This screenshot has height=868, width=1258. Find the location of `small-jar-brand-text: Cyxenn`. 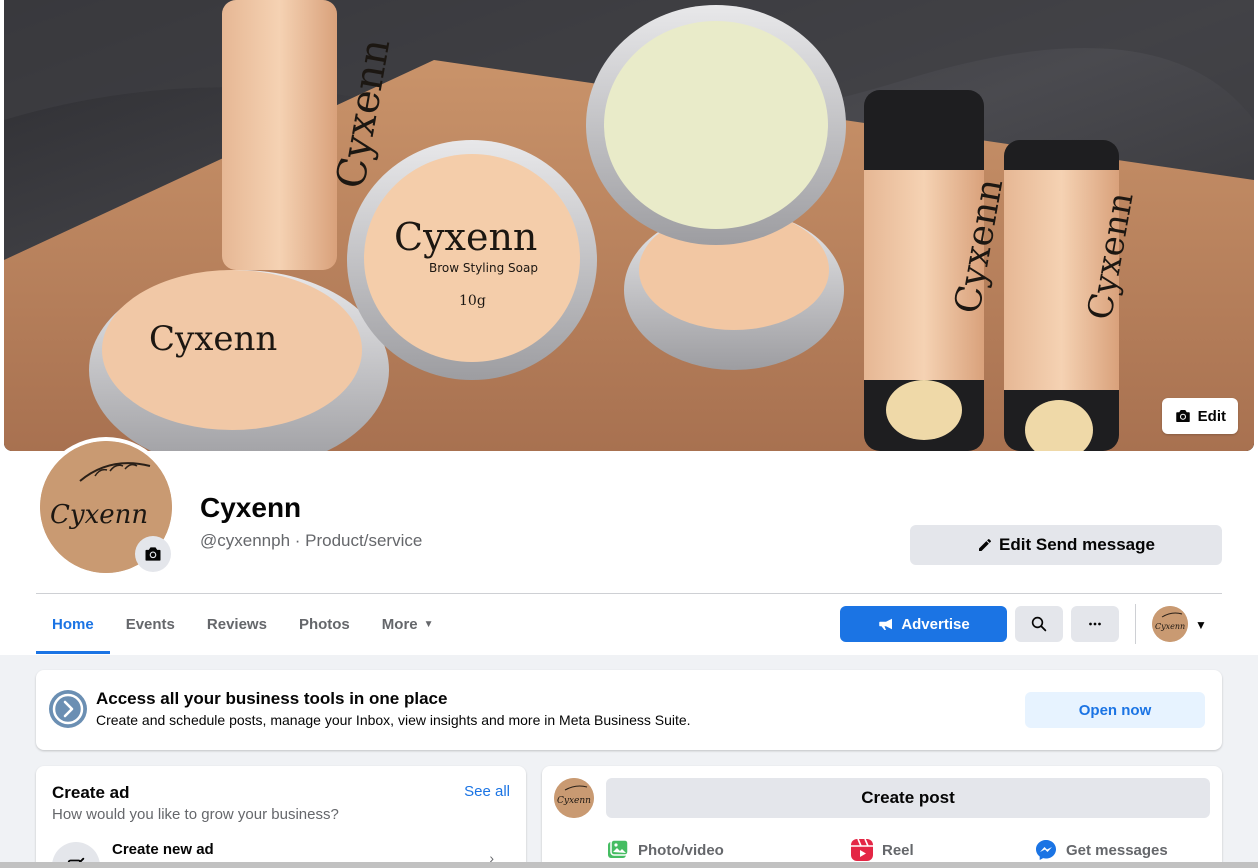

small-jar-brand-text: Cyxenn is located at coordinates (213, 339).